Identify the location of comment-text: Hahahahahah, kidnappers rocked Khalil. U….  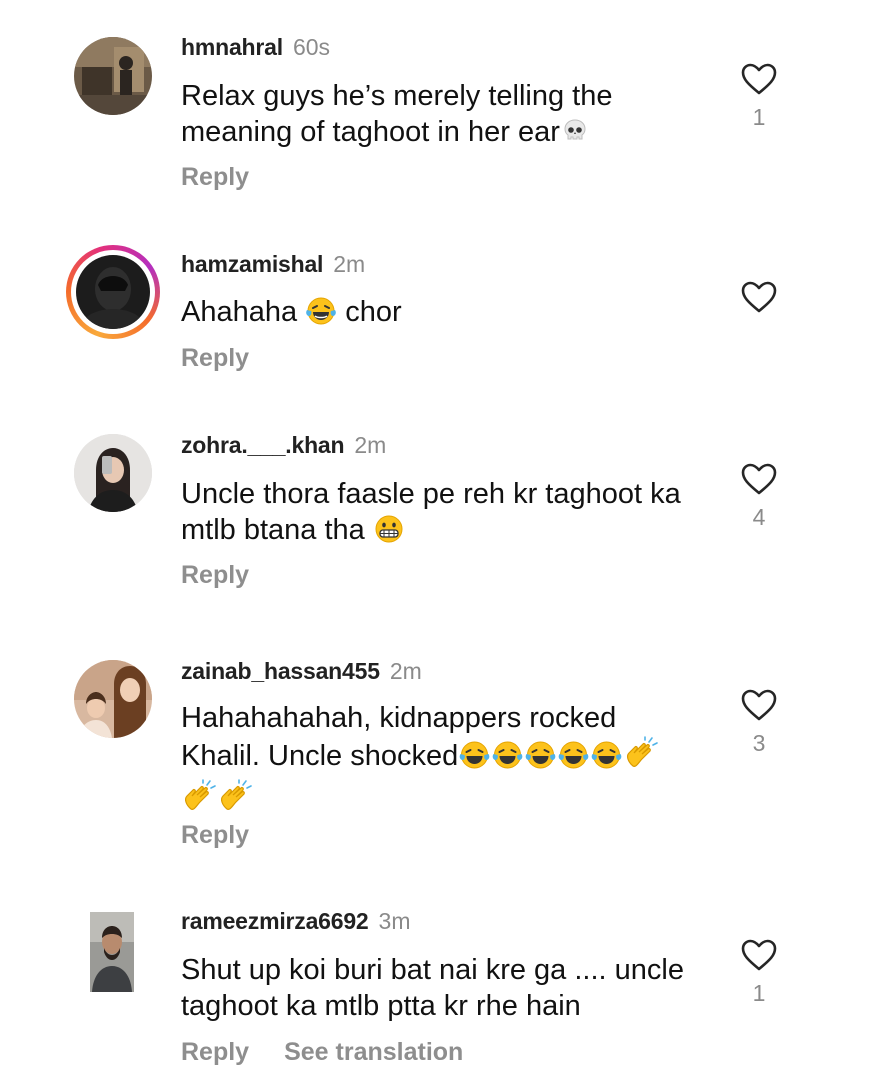
(441, 761).